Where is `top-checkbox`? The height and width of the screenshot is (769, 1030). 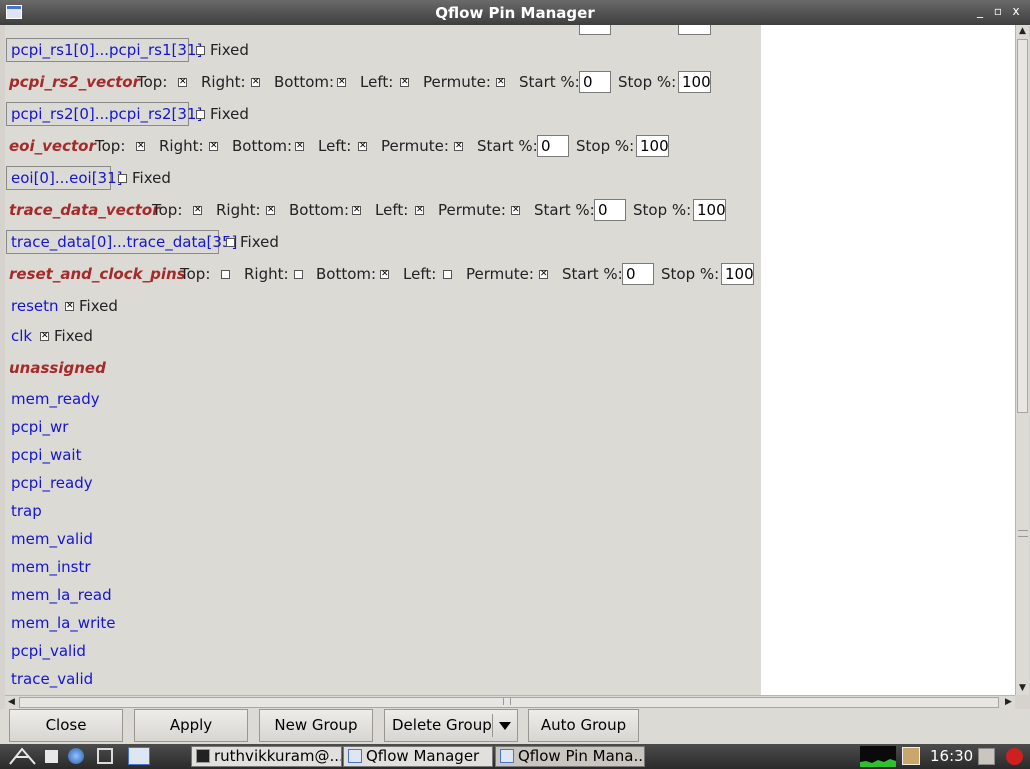
top-checkbox is located at coordinates (225, 274).